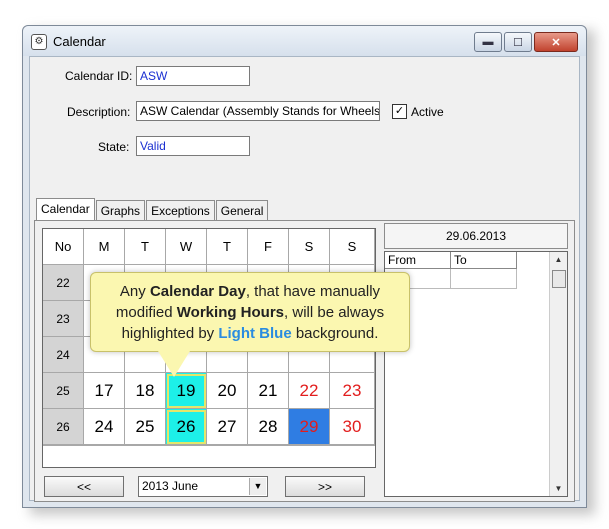 The width and height of the screenshot is (609, 529). I want to click on calendar-column-header: W, so click(186, 247).